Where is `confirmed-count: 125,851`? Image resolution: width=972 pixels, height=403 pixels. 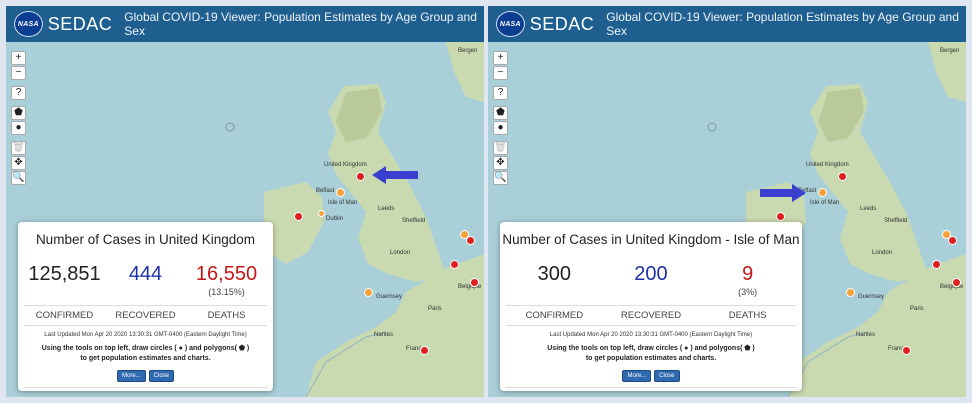
confirmed-count: 125,851 is located at coordinates (64, 274).